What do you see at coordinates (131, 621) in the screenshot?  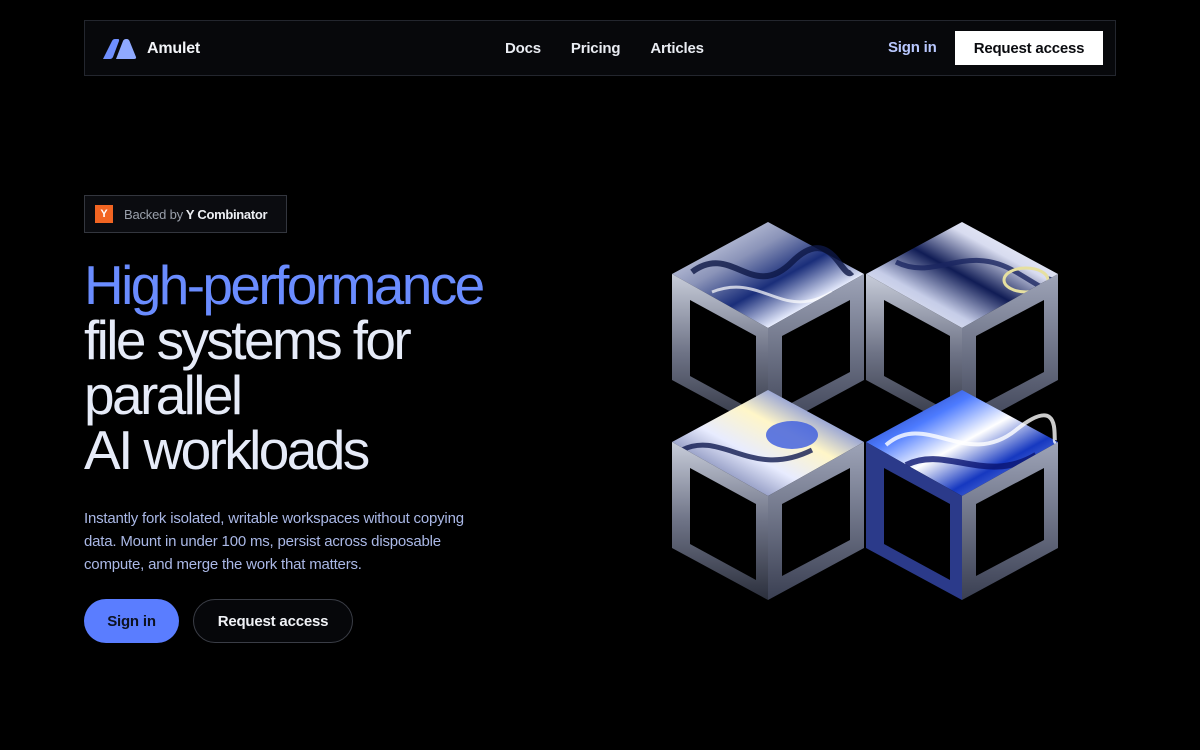 I see `hero-sign-in-button: Sign in` at bounding box center [131, 621].